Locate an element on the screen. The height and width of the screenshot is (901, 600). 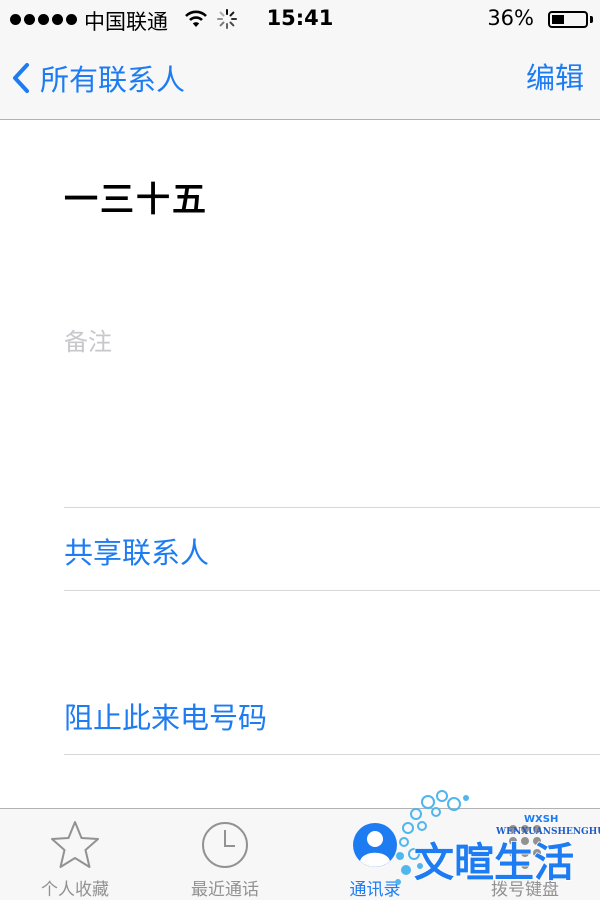
battery-percent: 36% is located at coordinates (510, 18).